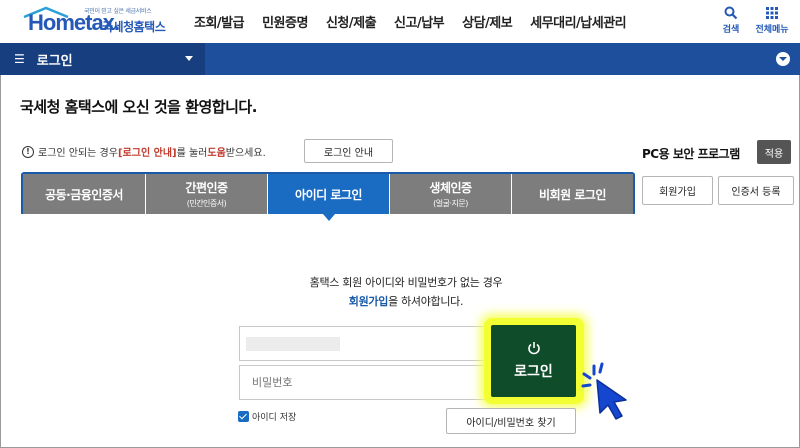 This screenshot has width=800, height=448. What do you see at coordinates (406, 282) in the screenshot?
I see `login-notice-line1: 홈택스 회원 아이디와 비밀번호가 없는 경우` at bounding box center [406, 282].